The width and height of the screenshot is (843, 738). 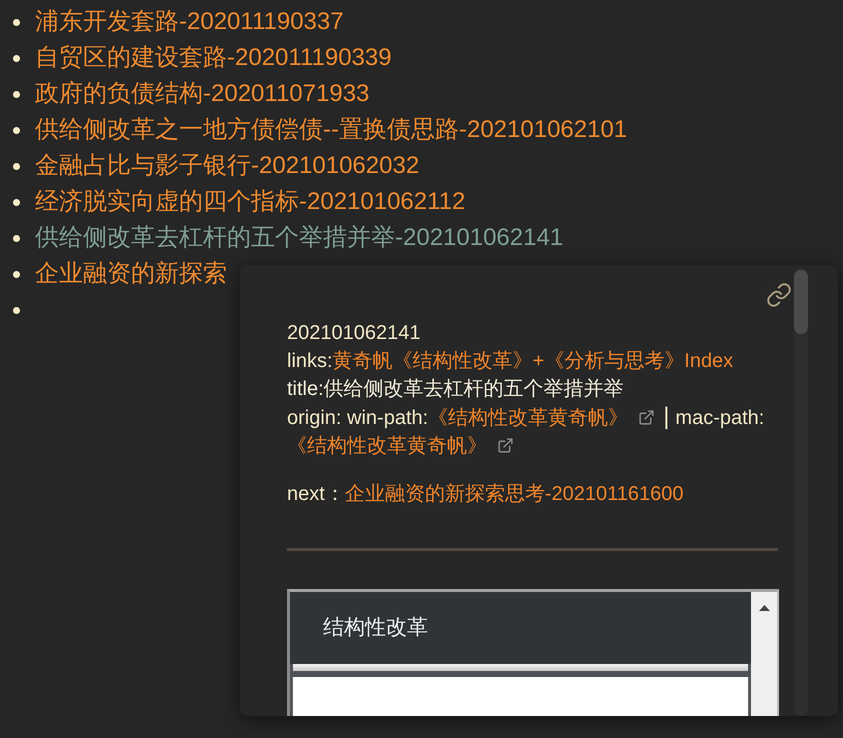 I want to click on note-link: 自贸区的建设套路-202011190339, so click(x=213, y=58).